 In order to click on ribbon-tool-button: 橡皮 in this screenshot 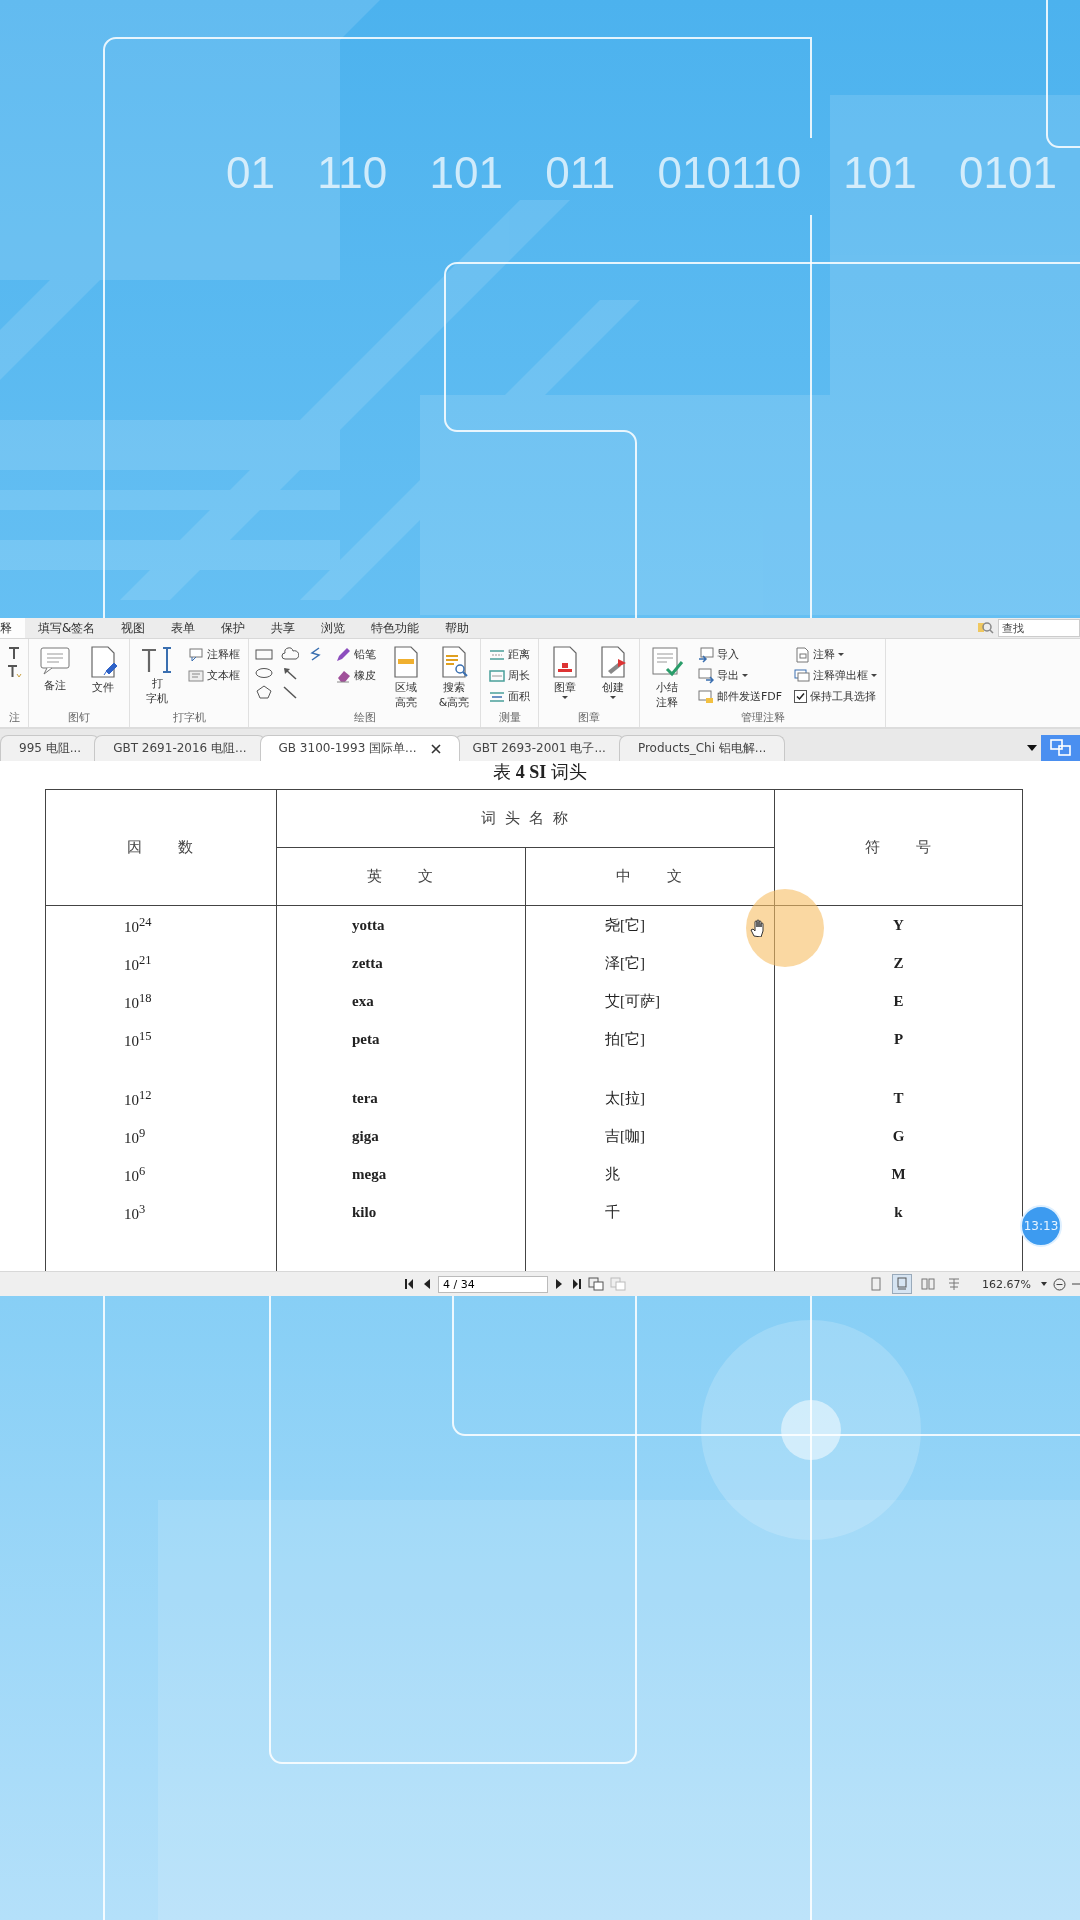, I will do `click(355, 675)`.